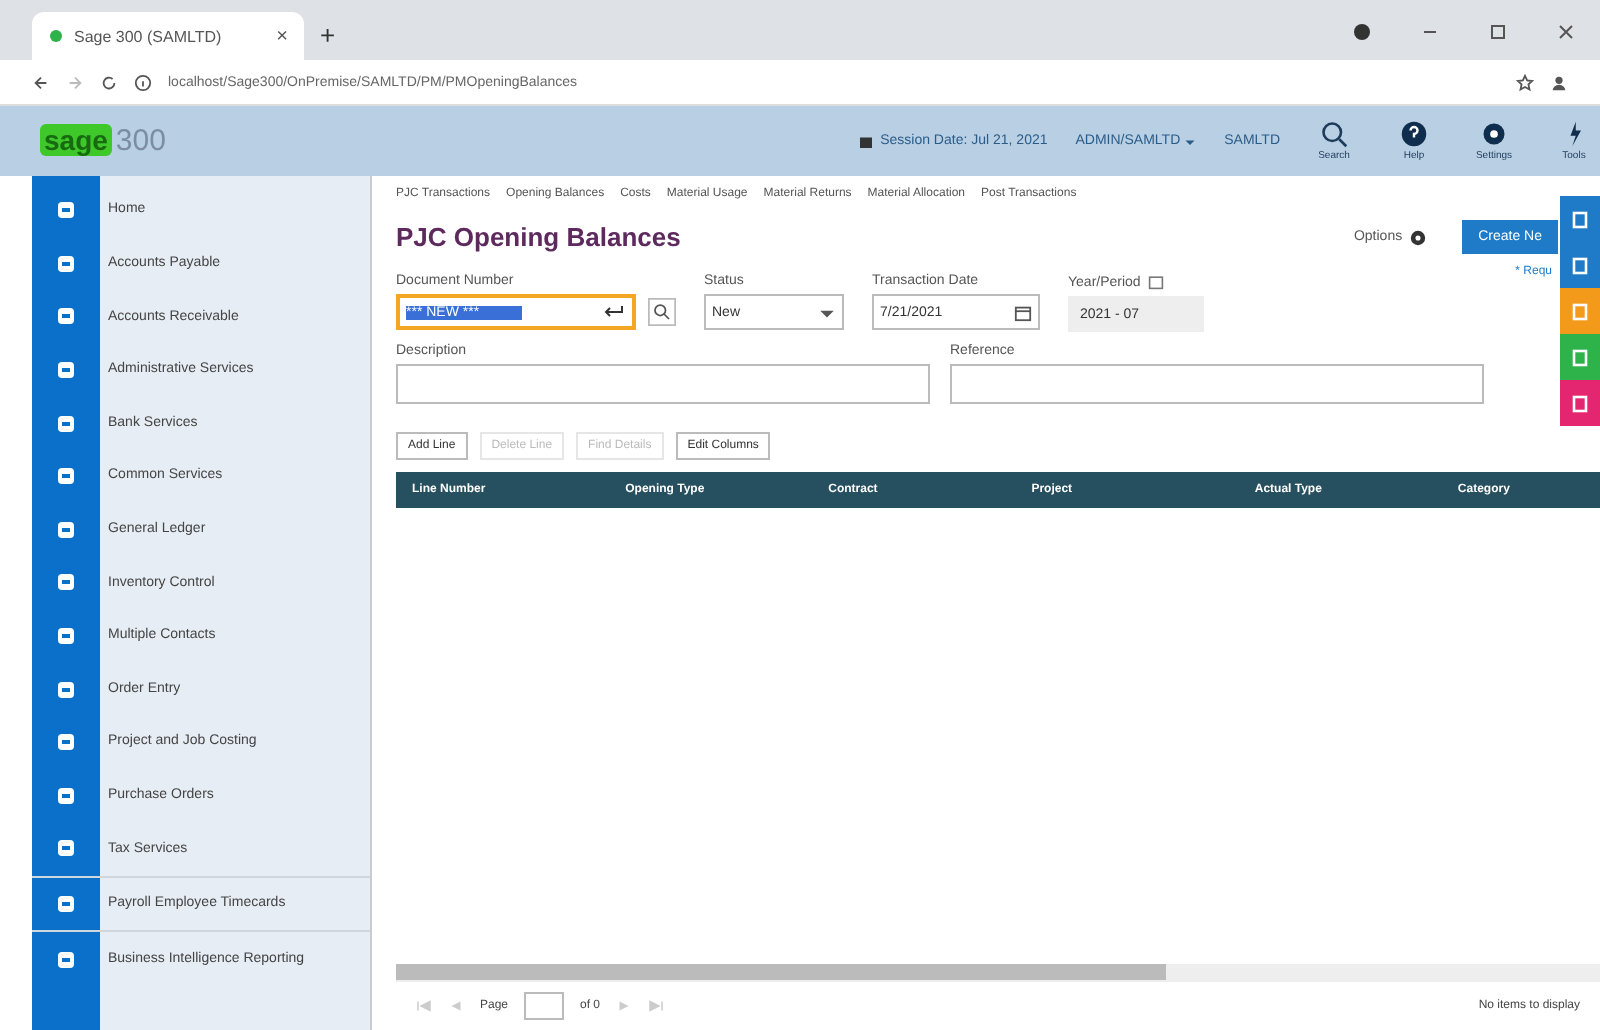 This screenshot has height=1030, width=1600. Describe the element at coordinates (282, 36) in the screenshot. I see `tab-close: ×` at that location.